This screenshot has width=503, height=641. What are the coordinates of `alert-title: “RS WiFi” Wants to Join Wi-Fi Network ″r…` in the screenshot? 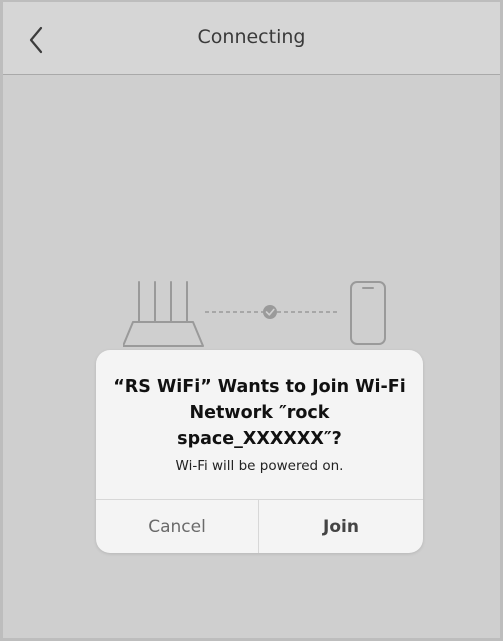 It's located at (259, 413).